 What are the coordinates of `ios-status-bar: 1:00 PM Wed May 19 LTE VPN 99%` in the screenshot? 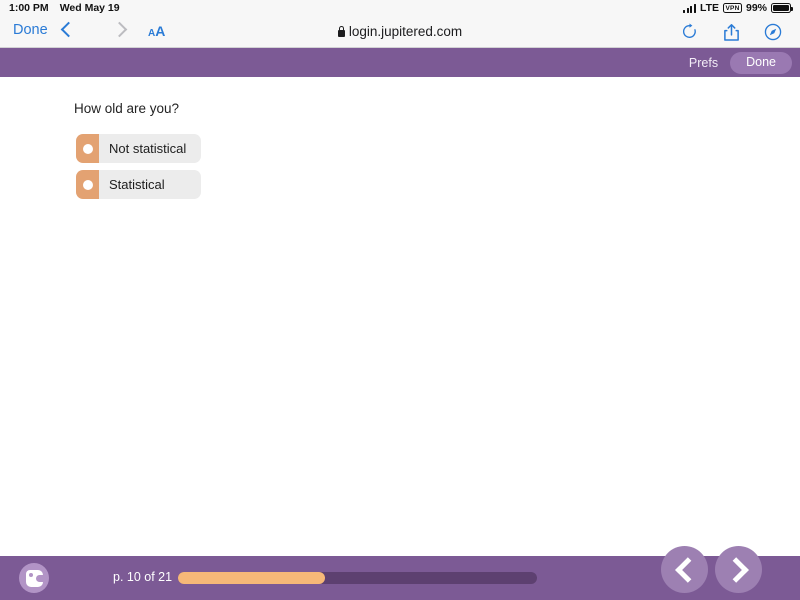 It's located at (400, 8).